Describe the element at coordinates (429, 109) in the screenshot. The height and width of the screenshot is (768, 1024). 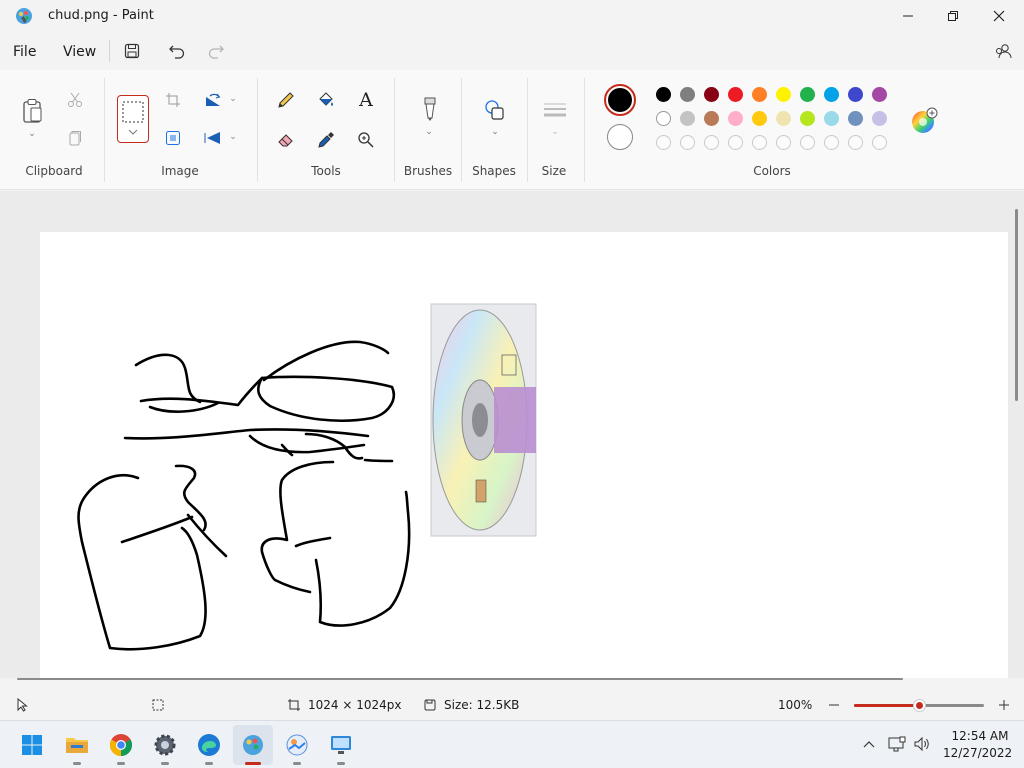
I see `brushes-icon` at that location.